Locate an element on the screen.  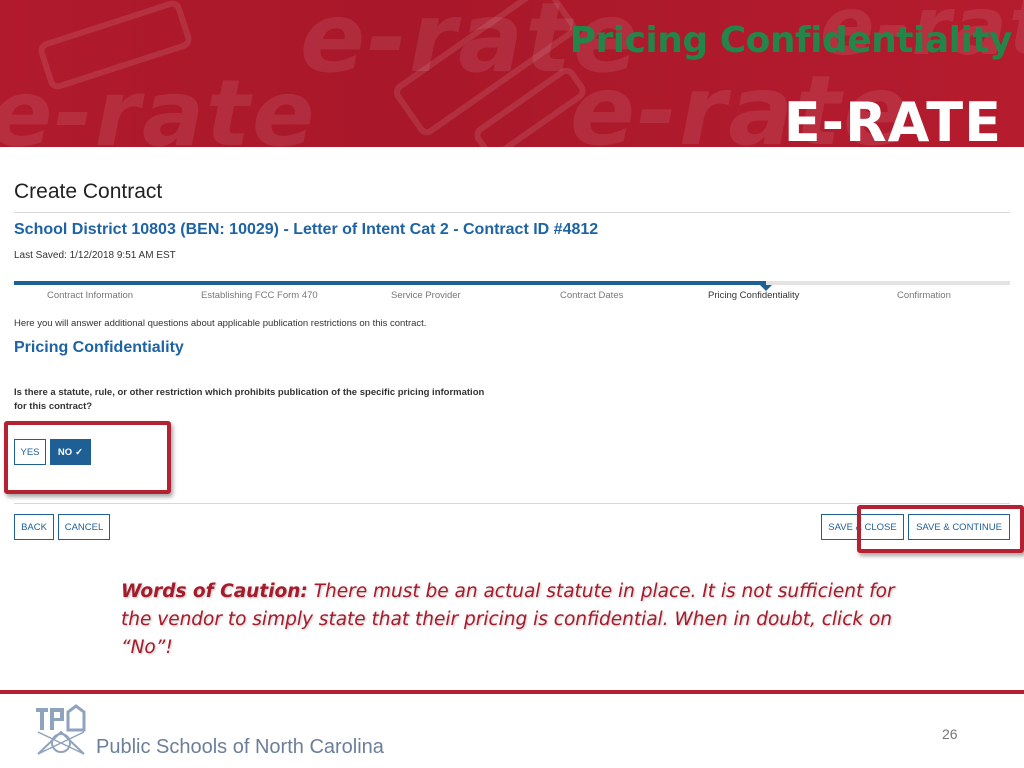
slide-title: Pricing Confidentiality is located at coordinates (791, 40).